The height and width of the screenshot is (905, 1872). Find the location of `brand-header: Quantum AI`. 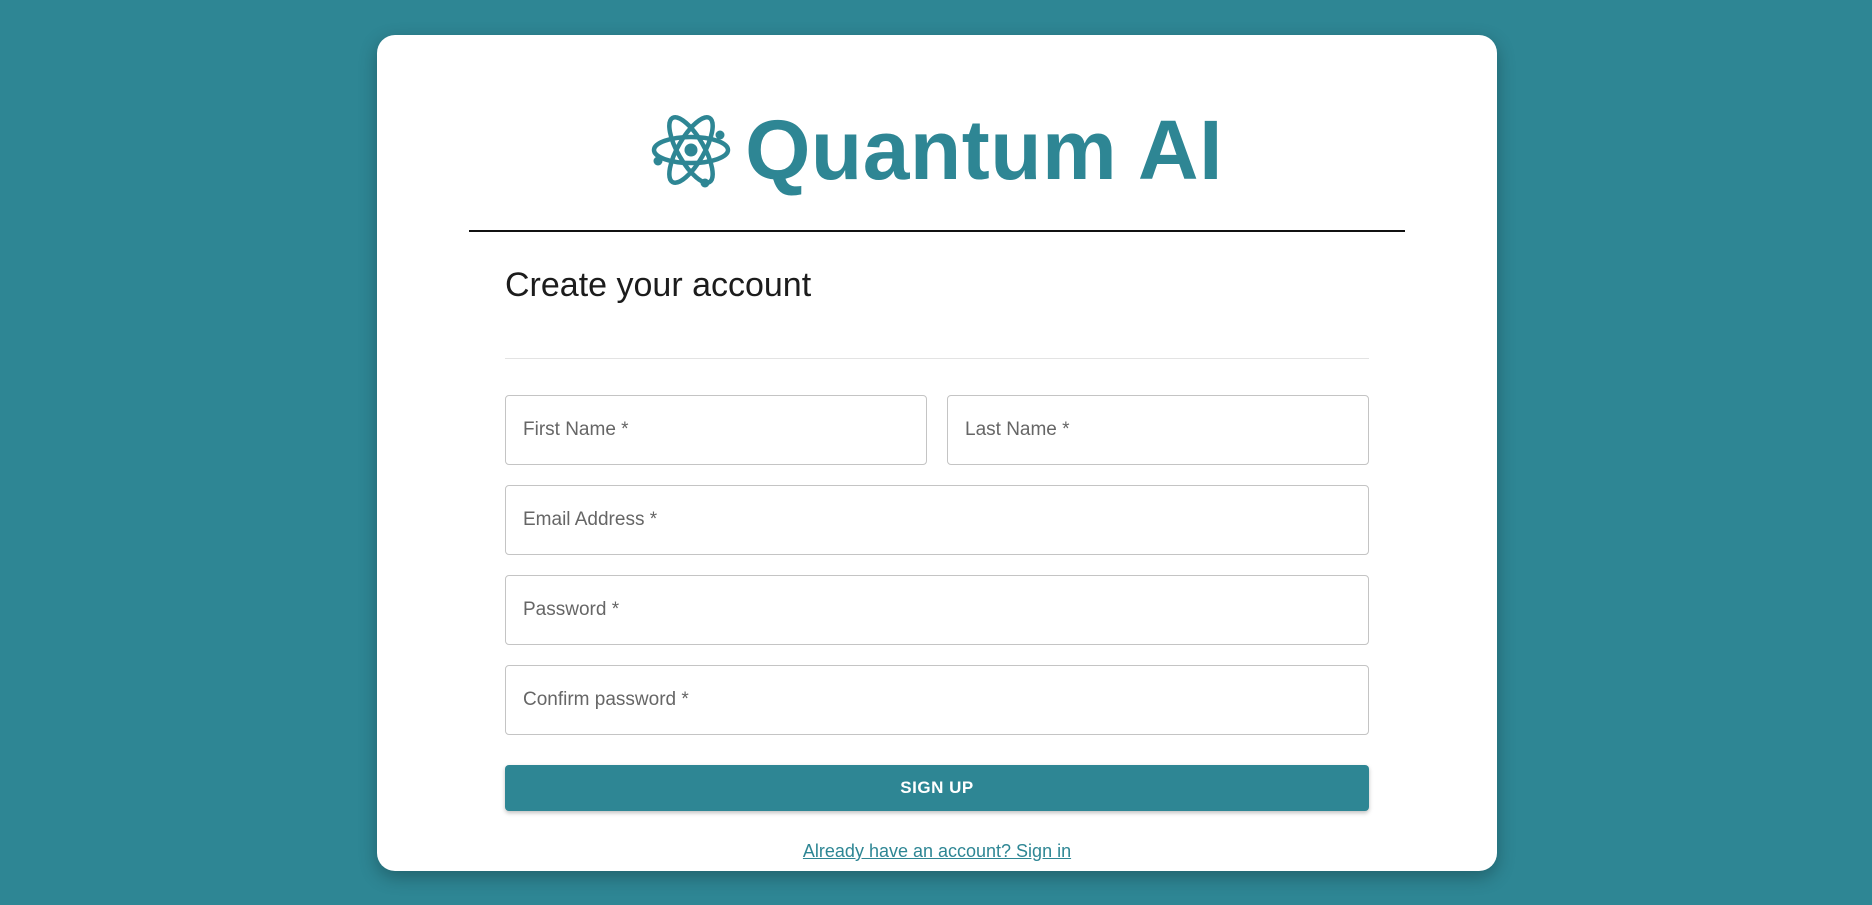

brand-header: Quantum AI is located at coordinates (937, 150).